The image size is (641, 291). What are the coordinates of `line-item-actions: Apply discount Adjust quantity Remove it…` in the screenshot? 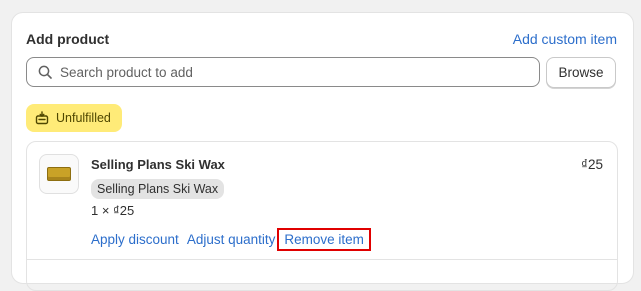 It's located at (231, 239).